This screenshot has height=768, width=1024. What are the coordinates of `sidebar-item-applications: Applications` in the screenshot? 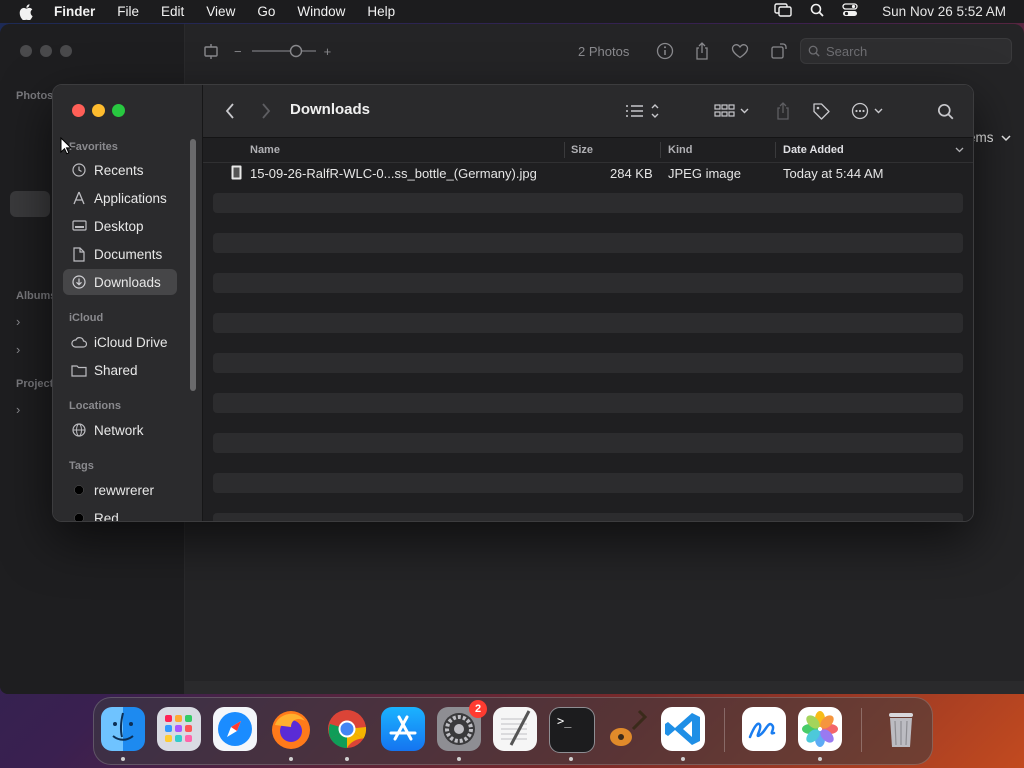 It's located at (120, 198).